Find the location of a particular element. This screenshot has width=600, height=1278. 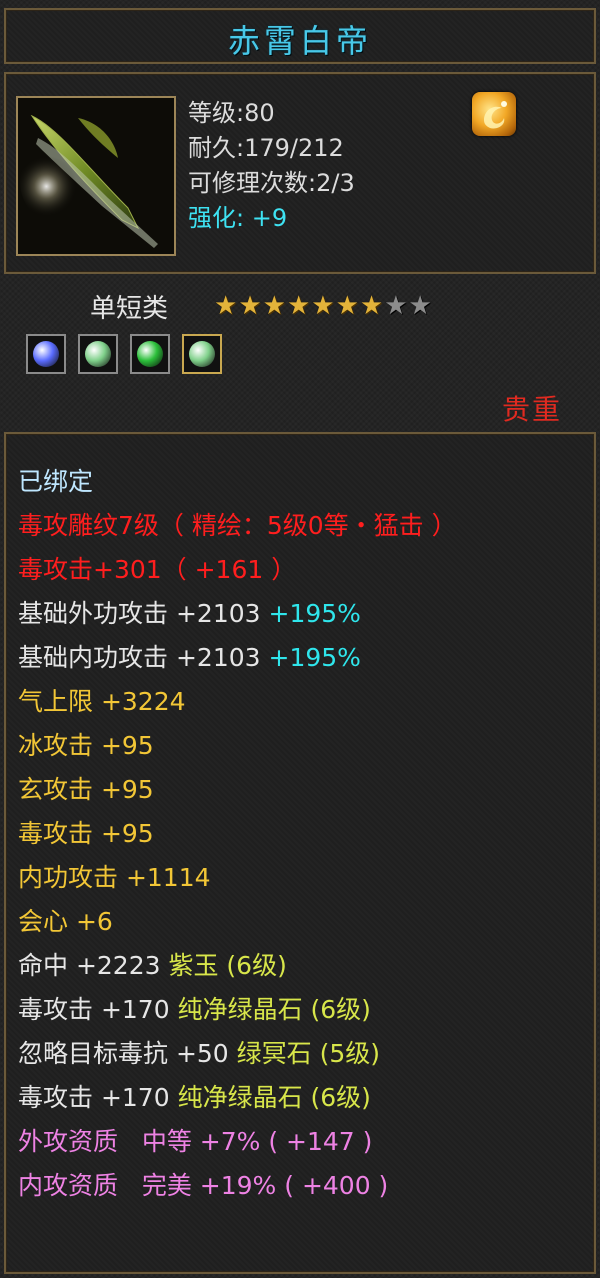

gold-emblem-icon is located at coordinates (494, 114).